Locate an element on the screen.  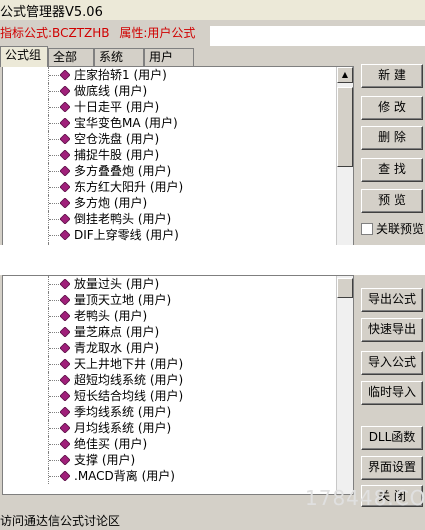
formula-name: 绝佳买 (用户) is located at coordinates (111, 444).